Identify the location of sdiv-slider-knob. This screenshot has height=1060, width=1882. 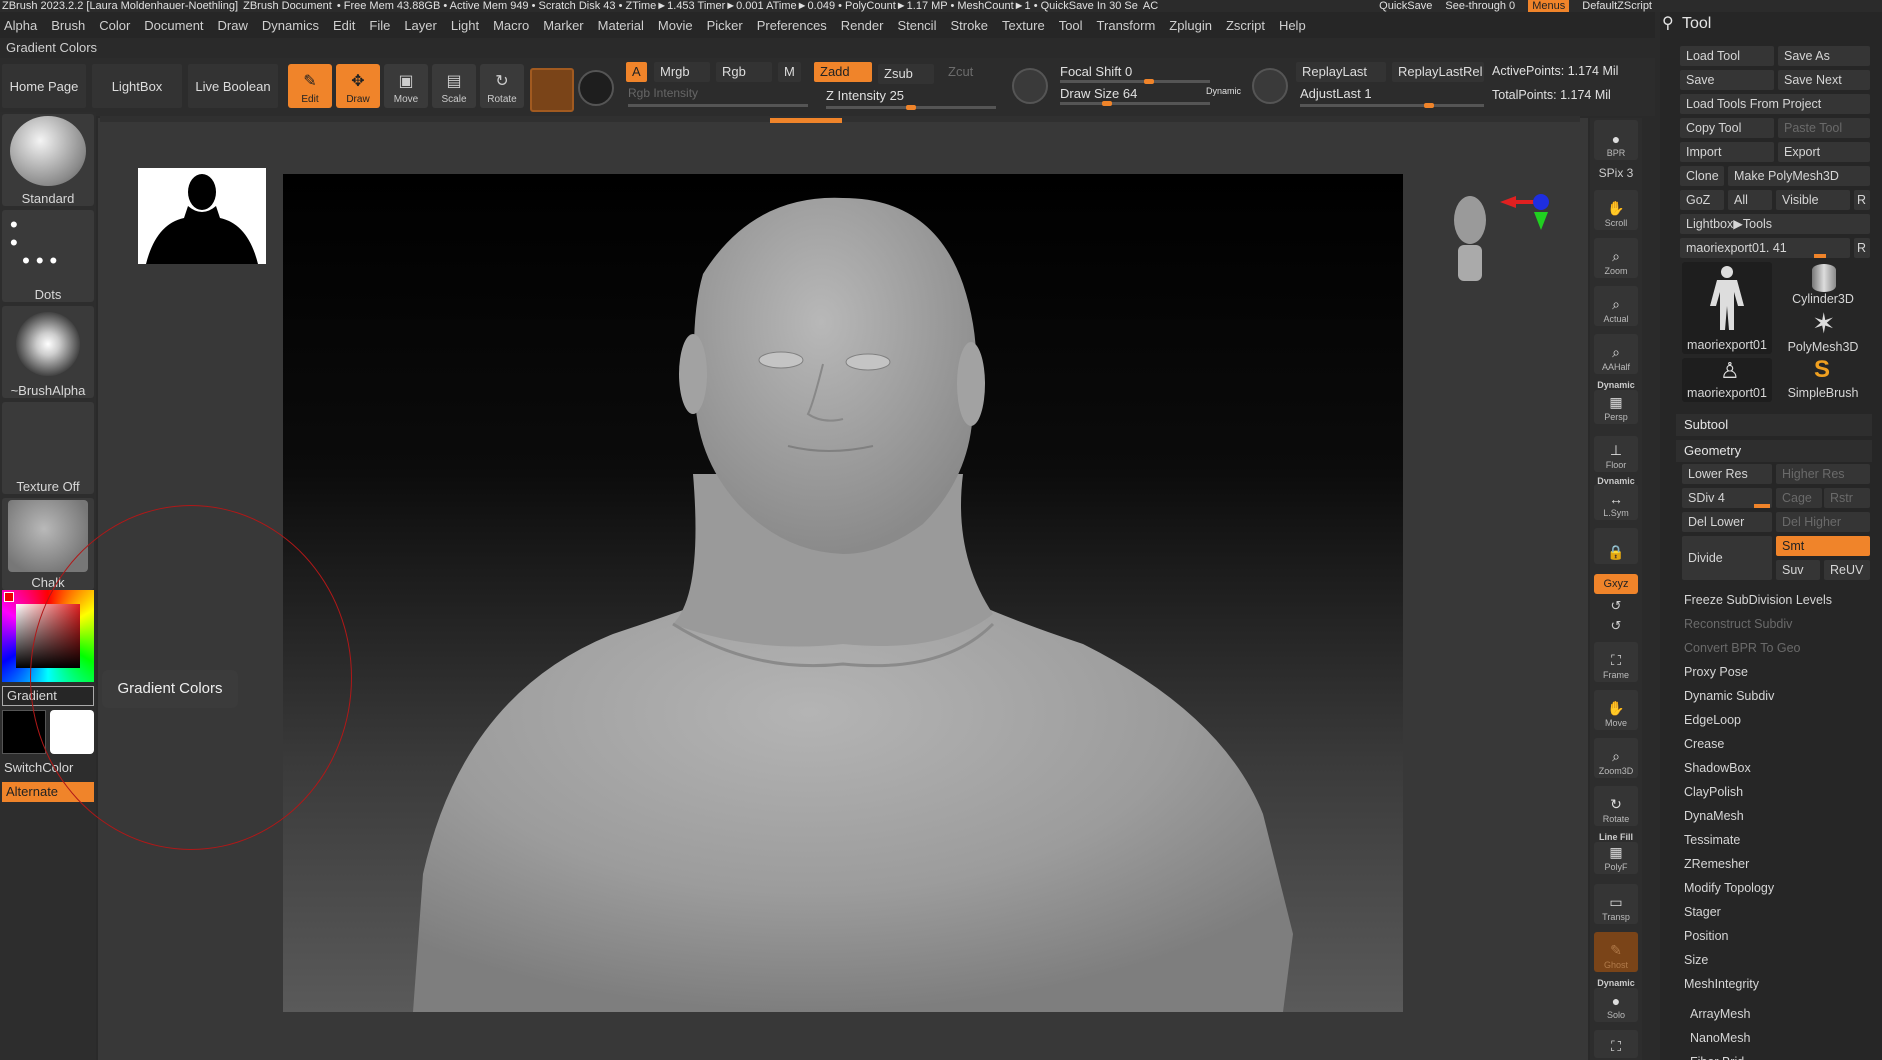
(1762, 506).